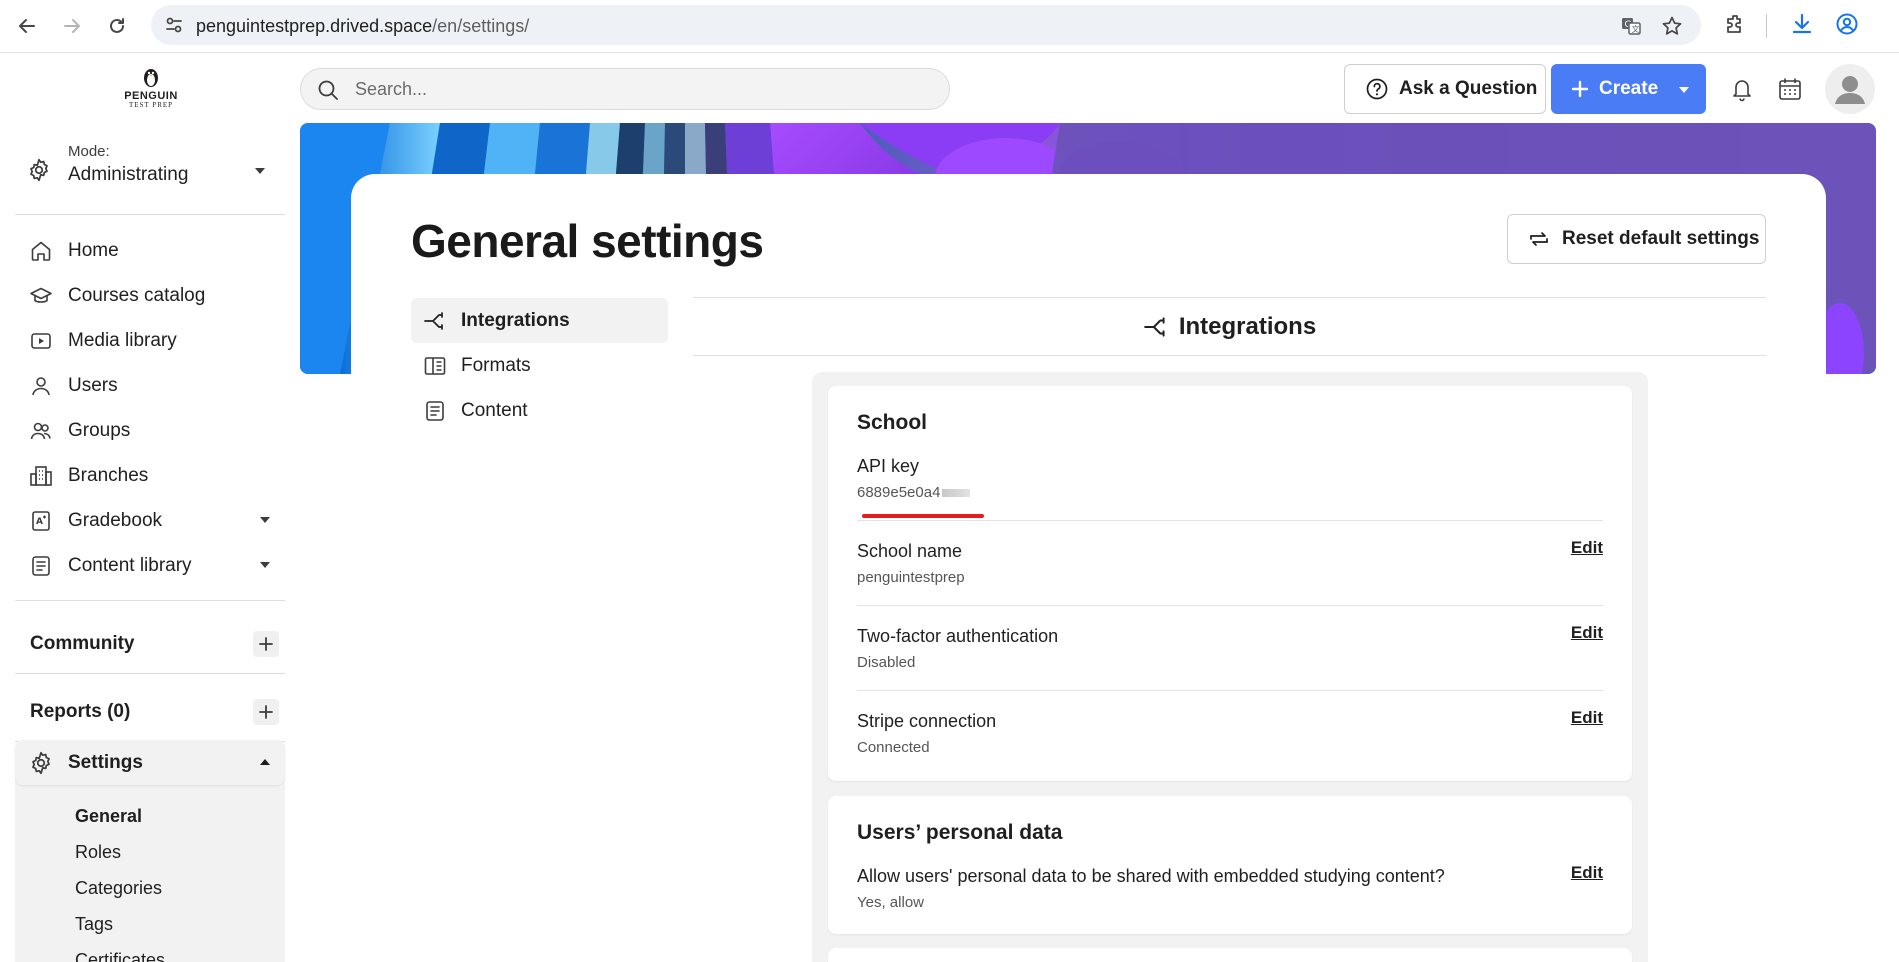 Image resolution: width=1899 pixels, height=962 pixels. What do you see at coordinates (1850, 89) in the screenshot?
I see `avatar` at bounding box center [1850, 89].